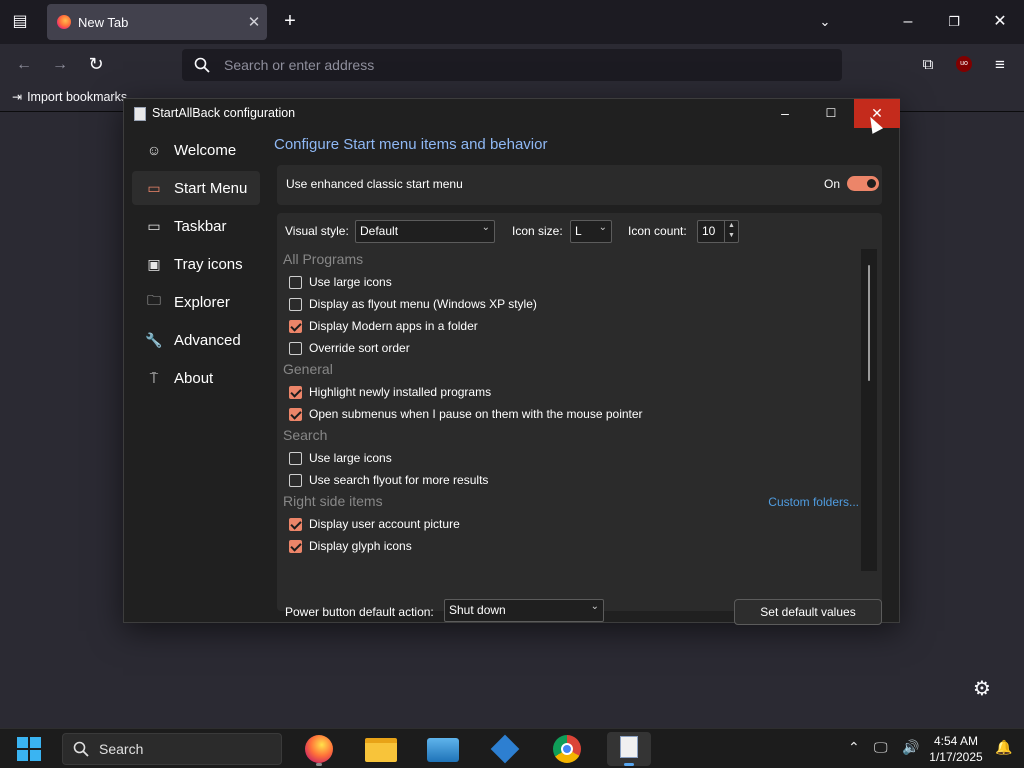 The height and width of the screenshot is (768, 1024). Describe the element at coordinates (308, 369) in the screenshot. I see `section-general: General` at that location.